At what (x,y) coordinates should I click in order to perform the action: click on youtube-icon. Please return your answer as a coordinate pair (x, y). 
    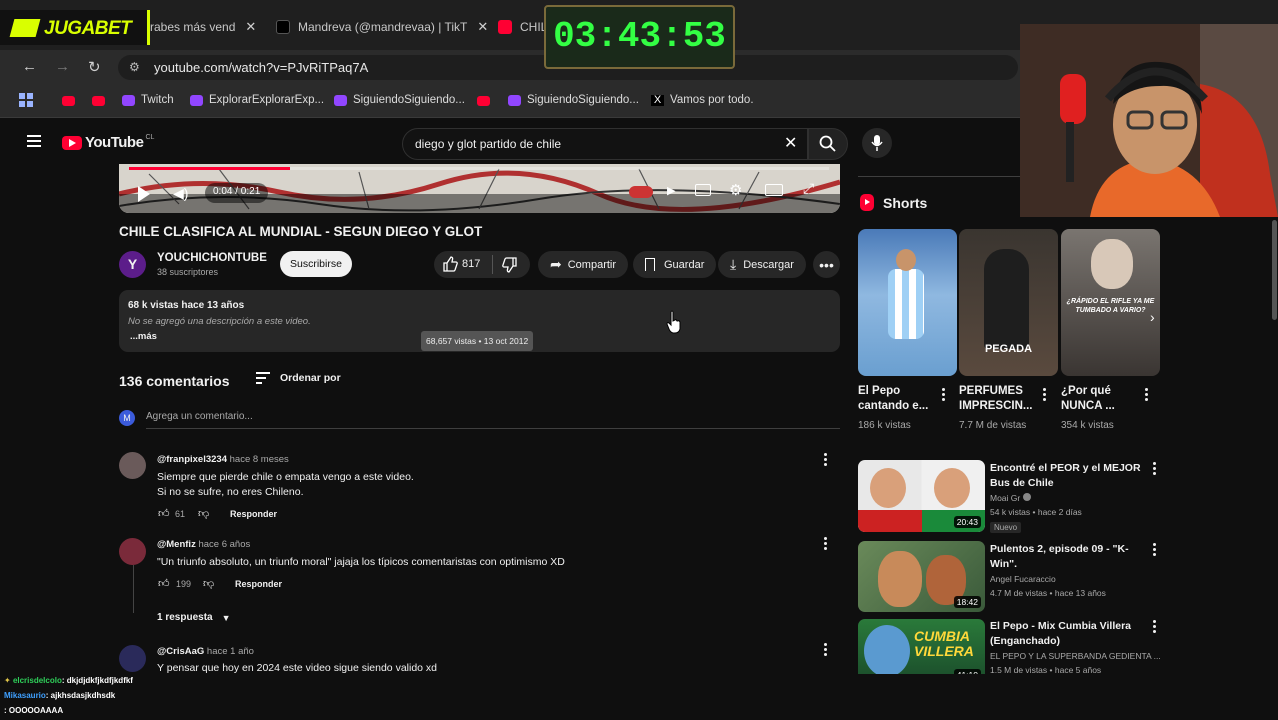
    Looking at the image, I should click on (505, 27).